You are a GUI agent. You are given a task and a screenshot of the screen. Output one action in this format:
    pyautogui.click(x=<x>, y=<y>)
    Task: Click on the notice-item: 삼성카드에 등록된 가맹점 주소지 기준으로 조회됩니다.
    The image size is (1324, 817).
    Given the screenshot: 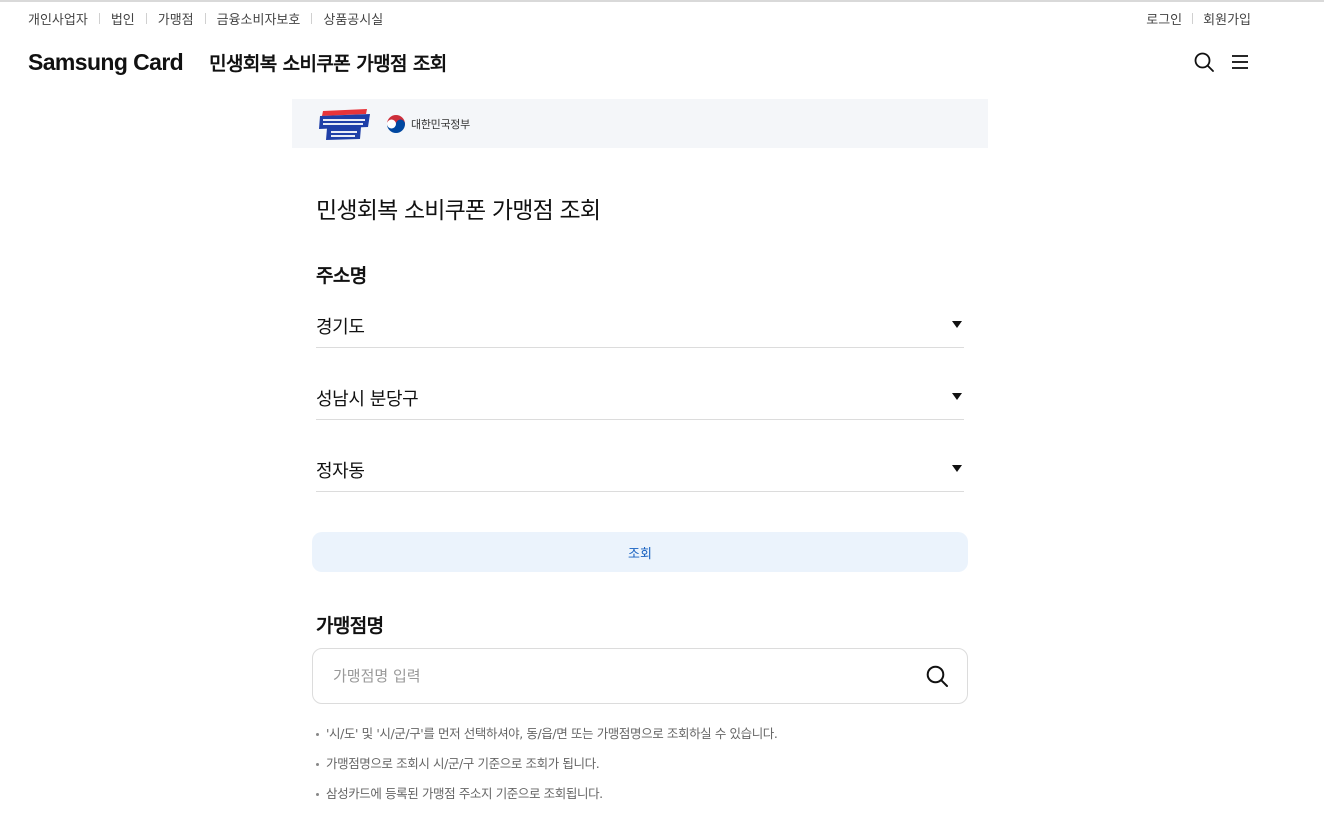 What is the action you would take?
    pyautogui.click(x=656, y=801)
    